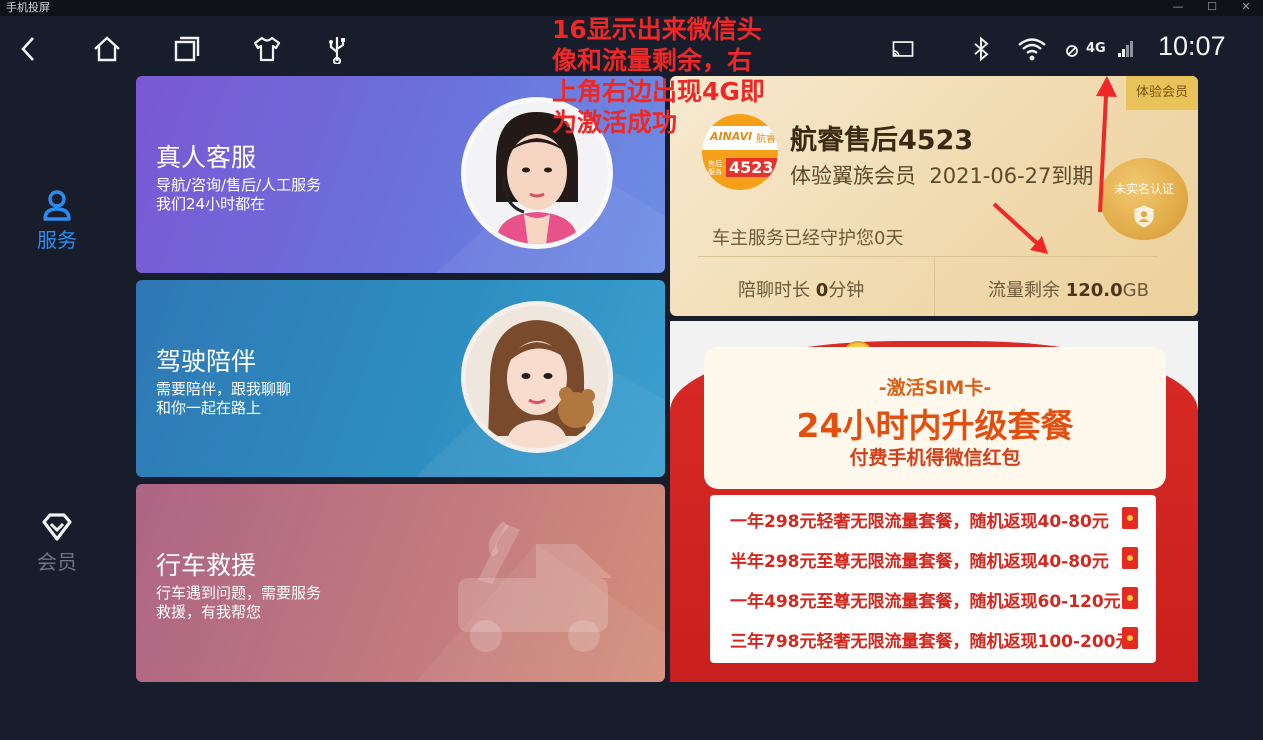 This screenshot has height=740, width=1263. I want to click on card-subtitle-line: 导航/咨询/售后/人工服务, so click(239, 185).